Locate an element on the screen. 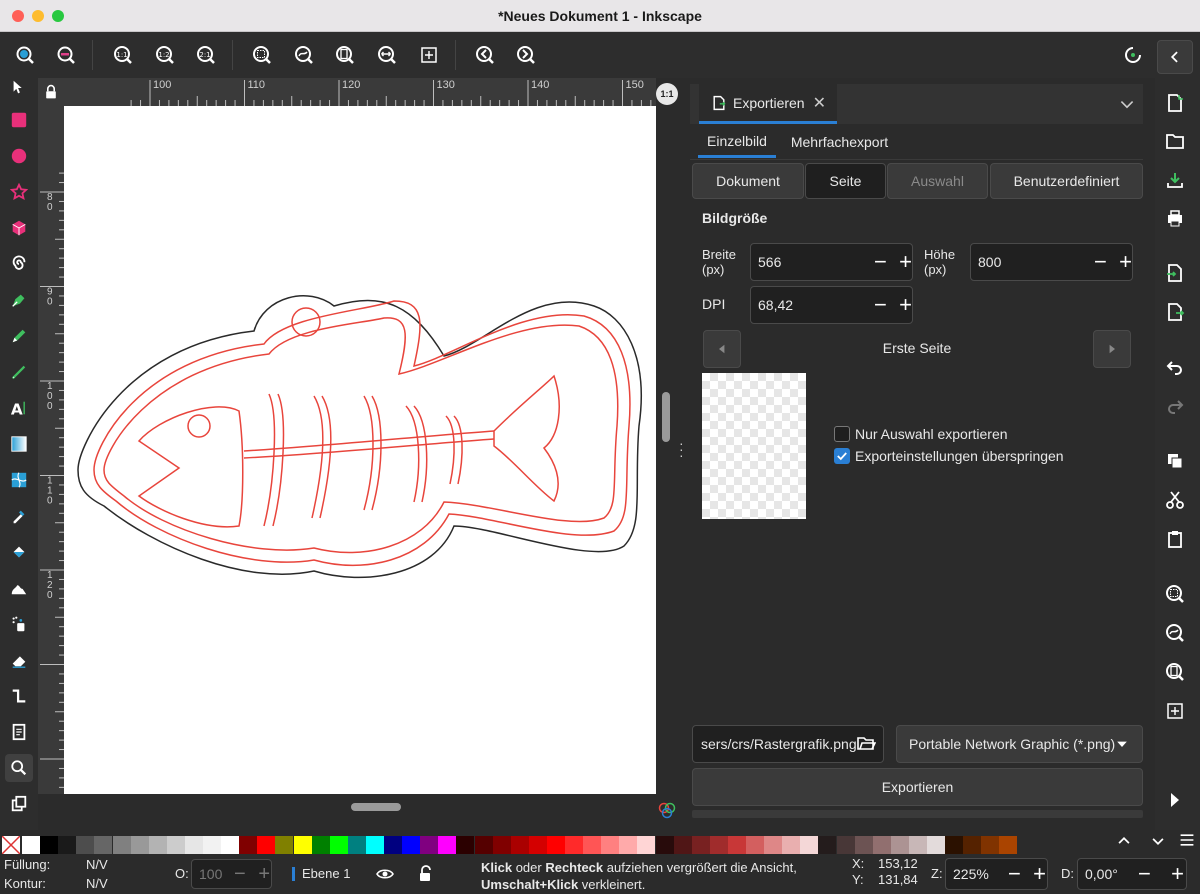 Image resolution: width=1200 pixels, height=894 pixels. more-commands-button is located at coordinates (1175, 800).